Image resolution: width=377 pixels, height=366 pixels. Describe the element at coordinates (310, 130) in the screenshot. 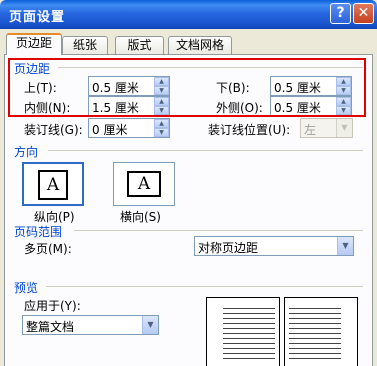

I see `gutter-position-value: 左` at that location.